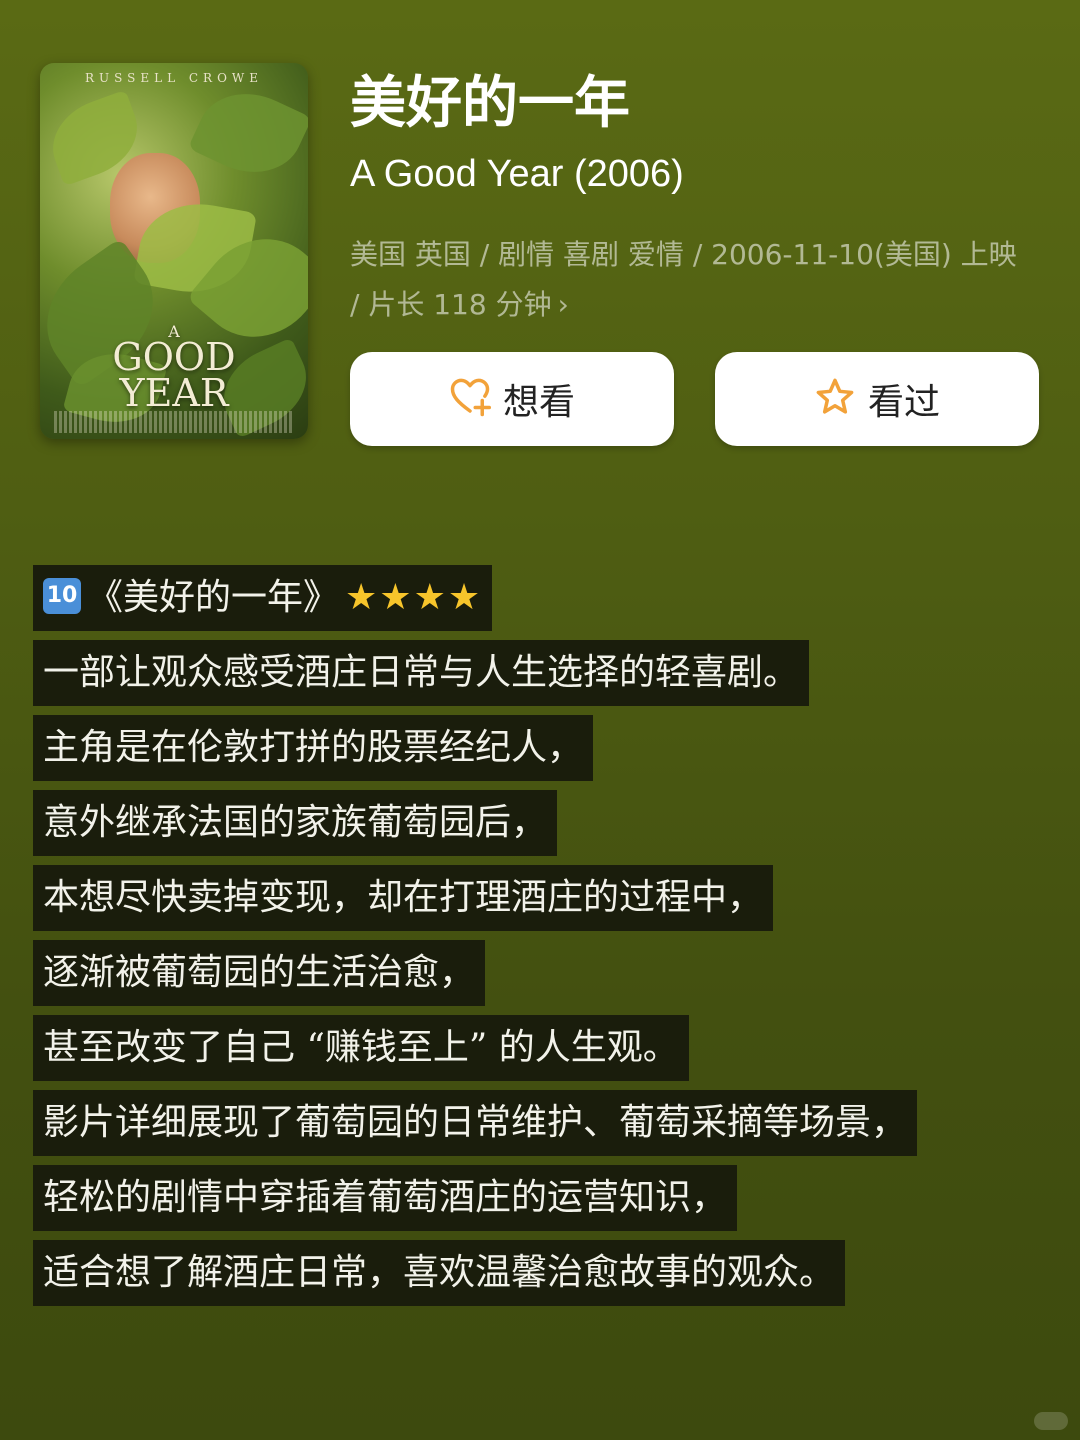 This screenshot has width=1080, height=1440. Describe the element at coordinates (385, 1198) in the screenshot. I see `review-line: 轻松的剧情中穿插着葡萄酒庄的运营知识，` at that location.